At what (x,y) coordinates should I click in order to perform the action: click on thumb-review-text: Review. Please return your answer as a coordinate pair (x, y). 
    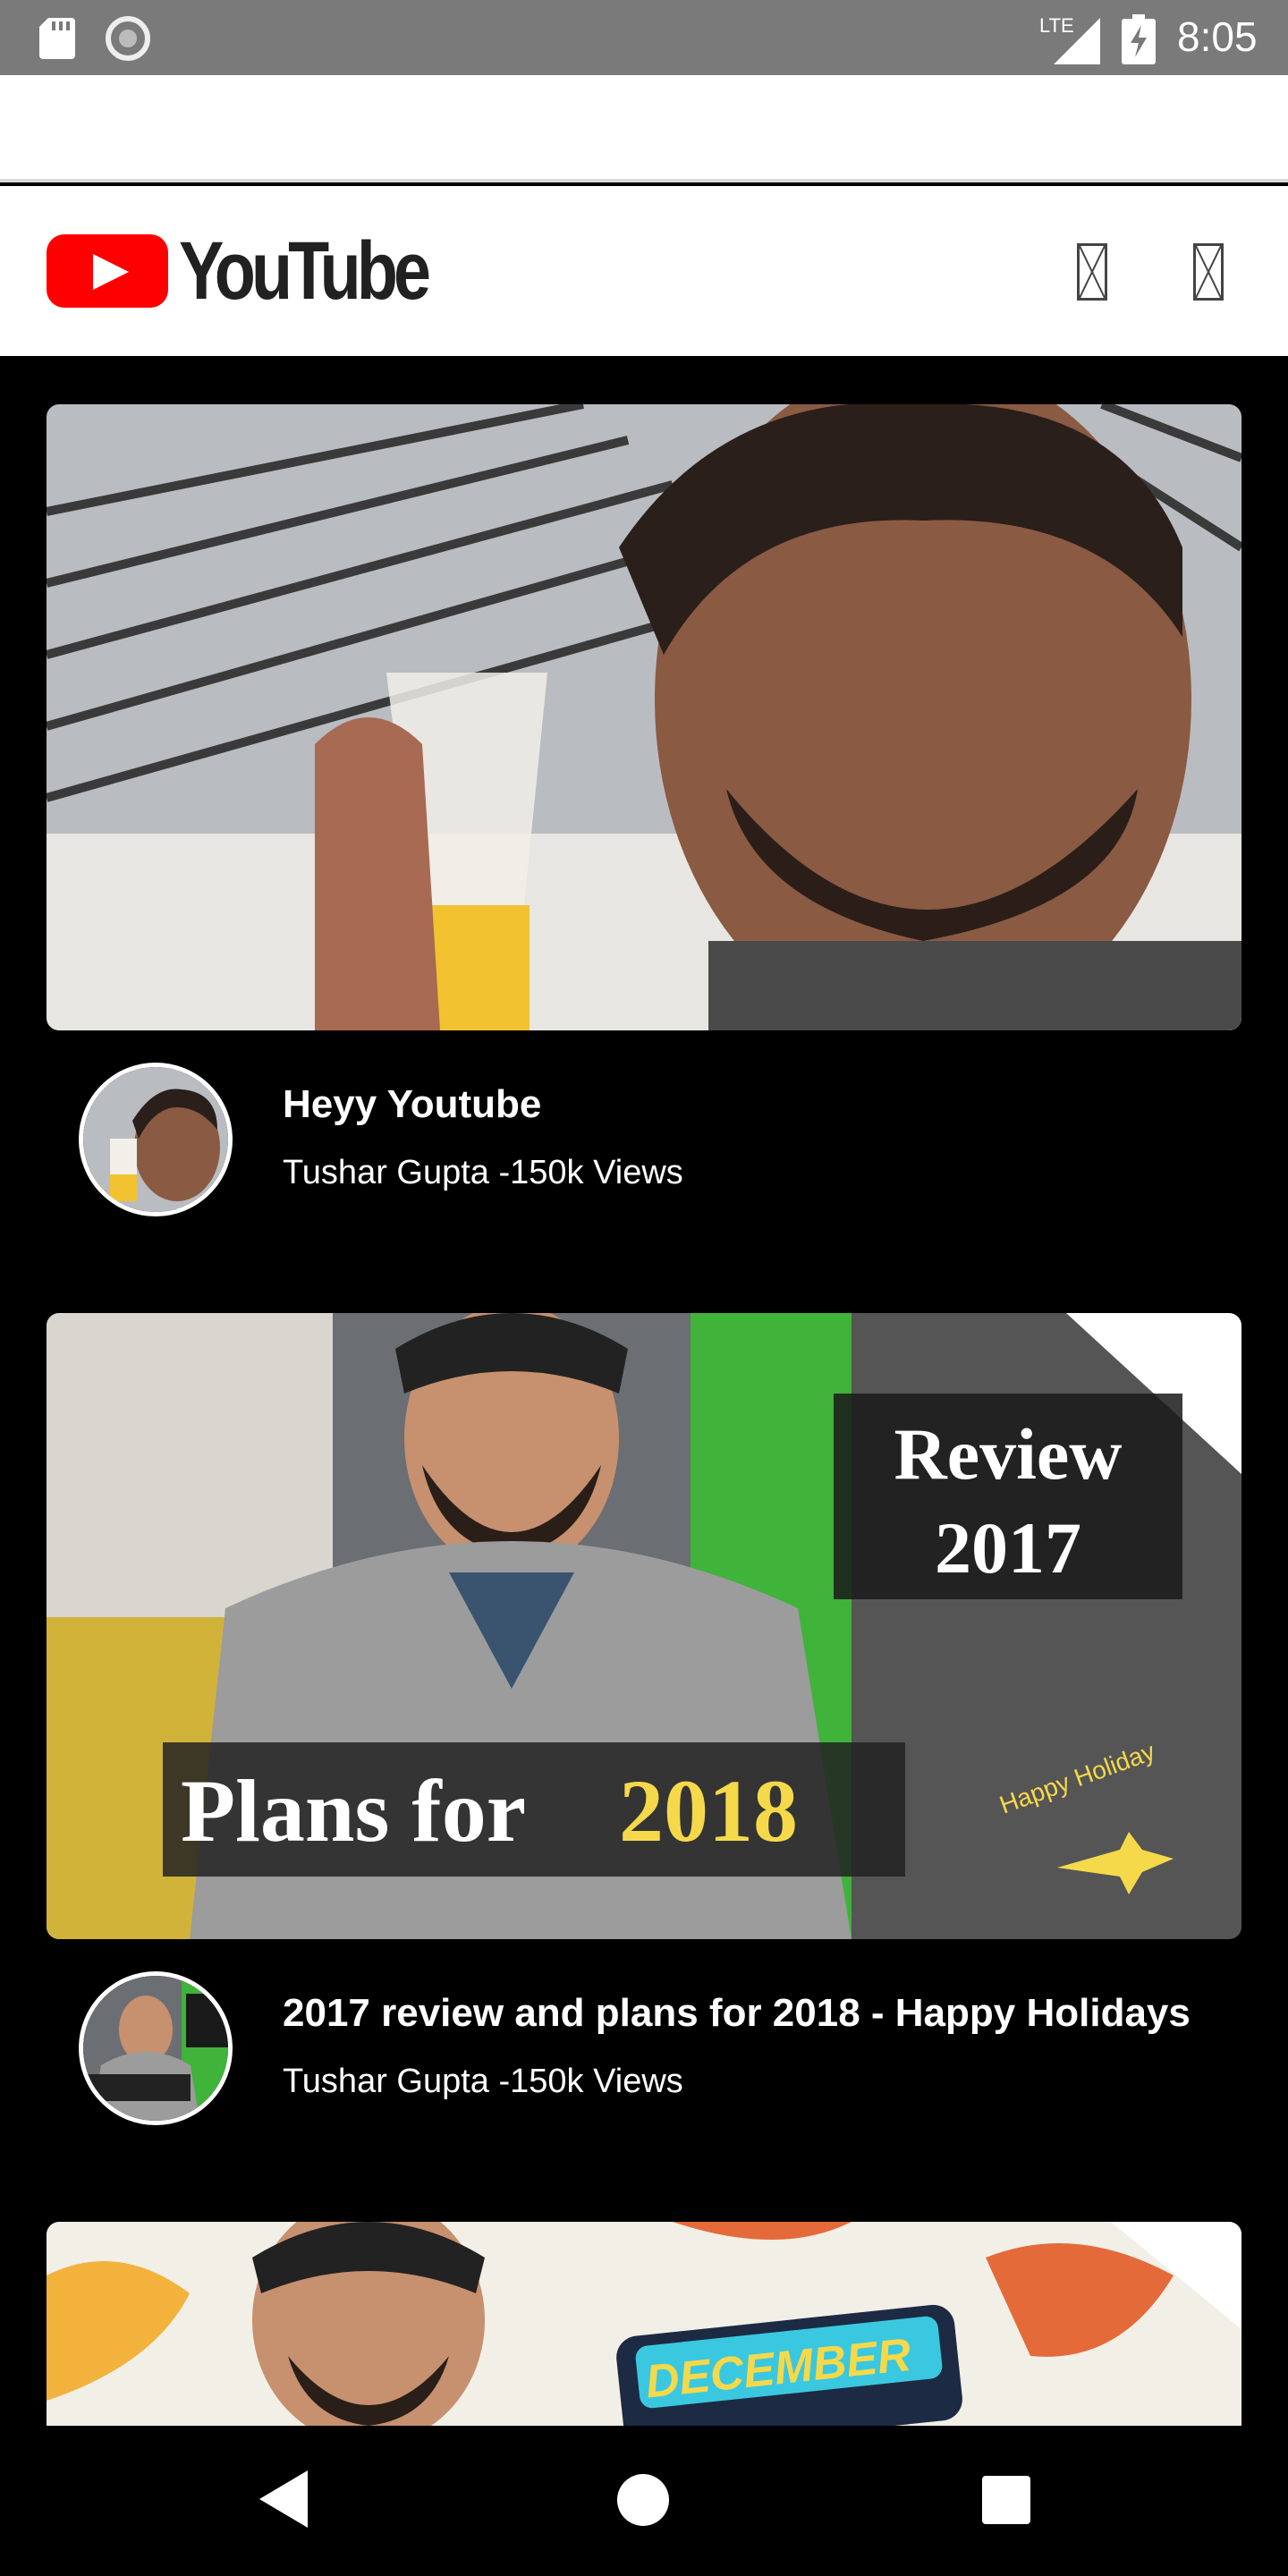
    Looking at the image, I should click on (1008, 1454).